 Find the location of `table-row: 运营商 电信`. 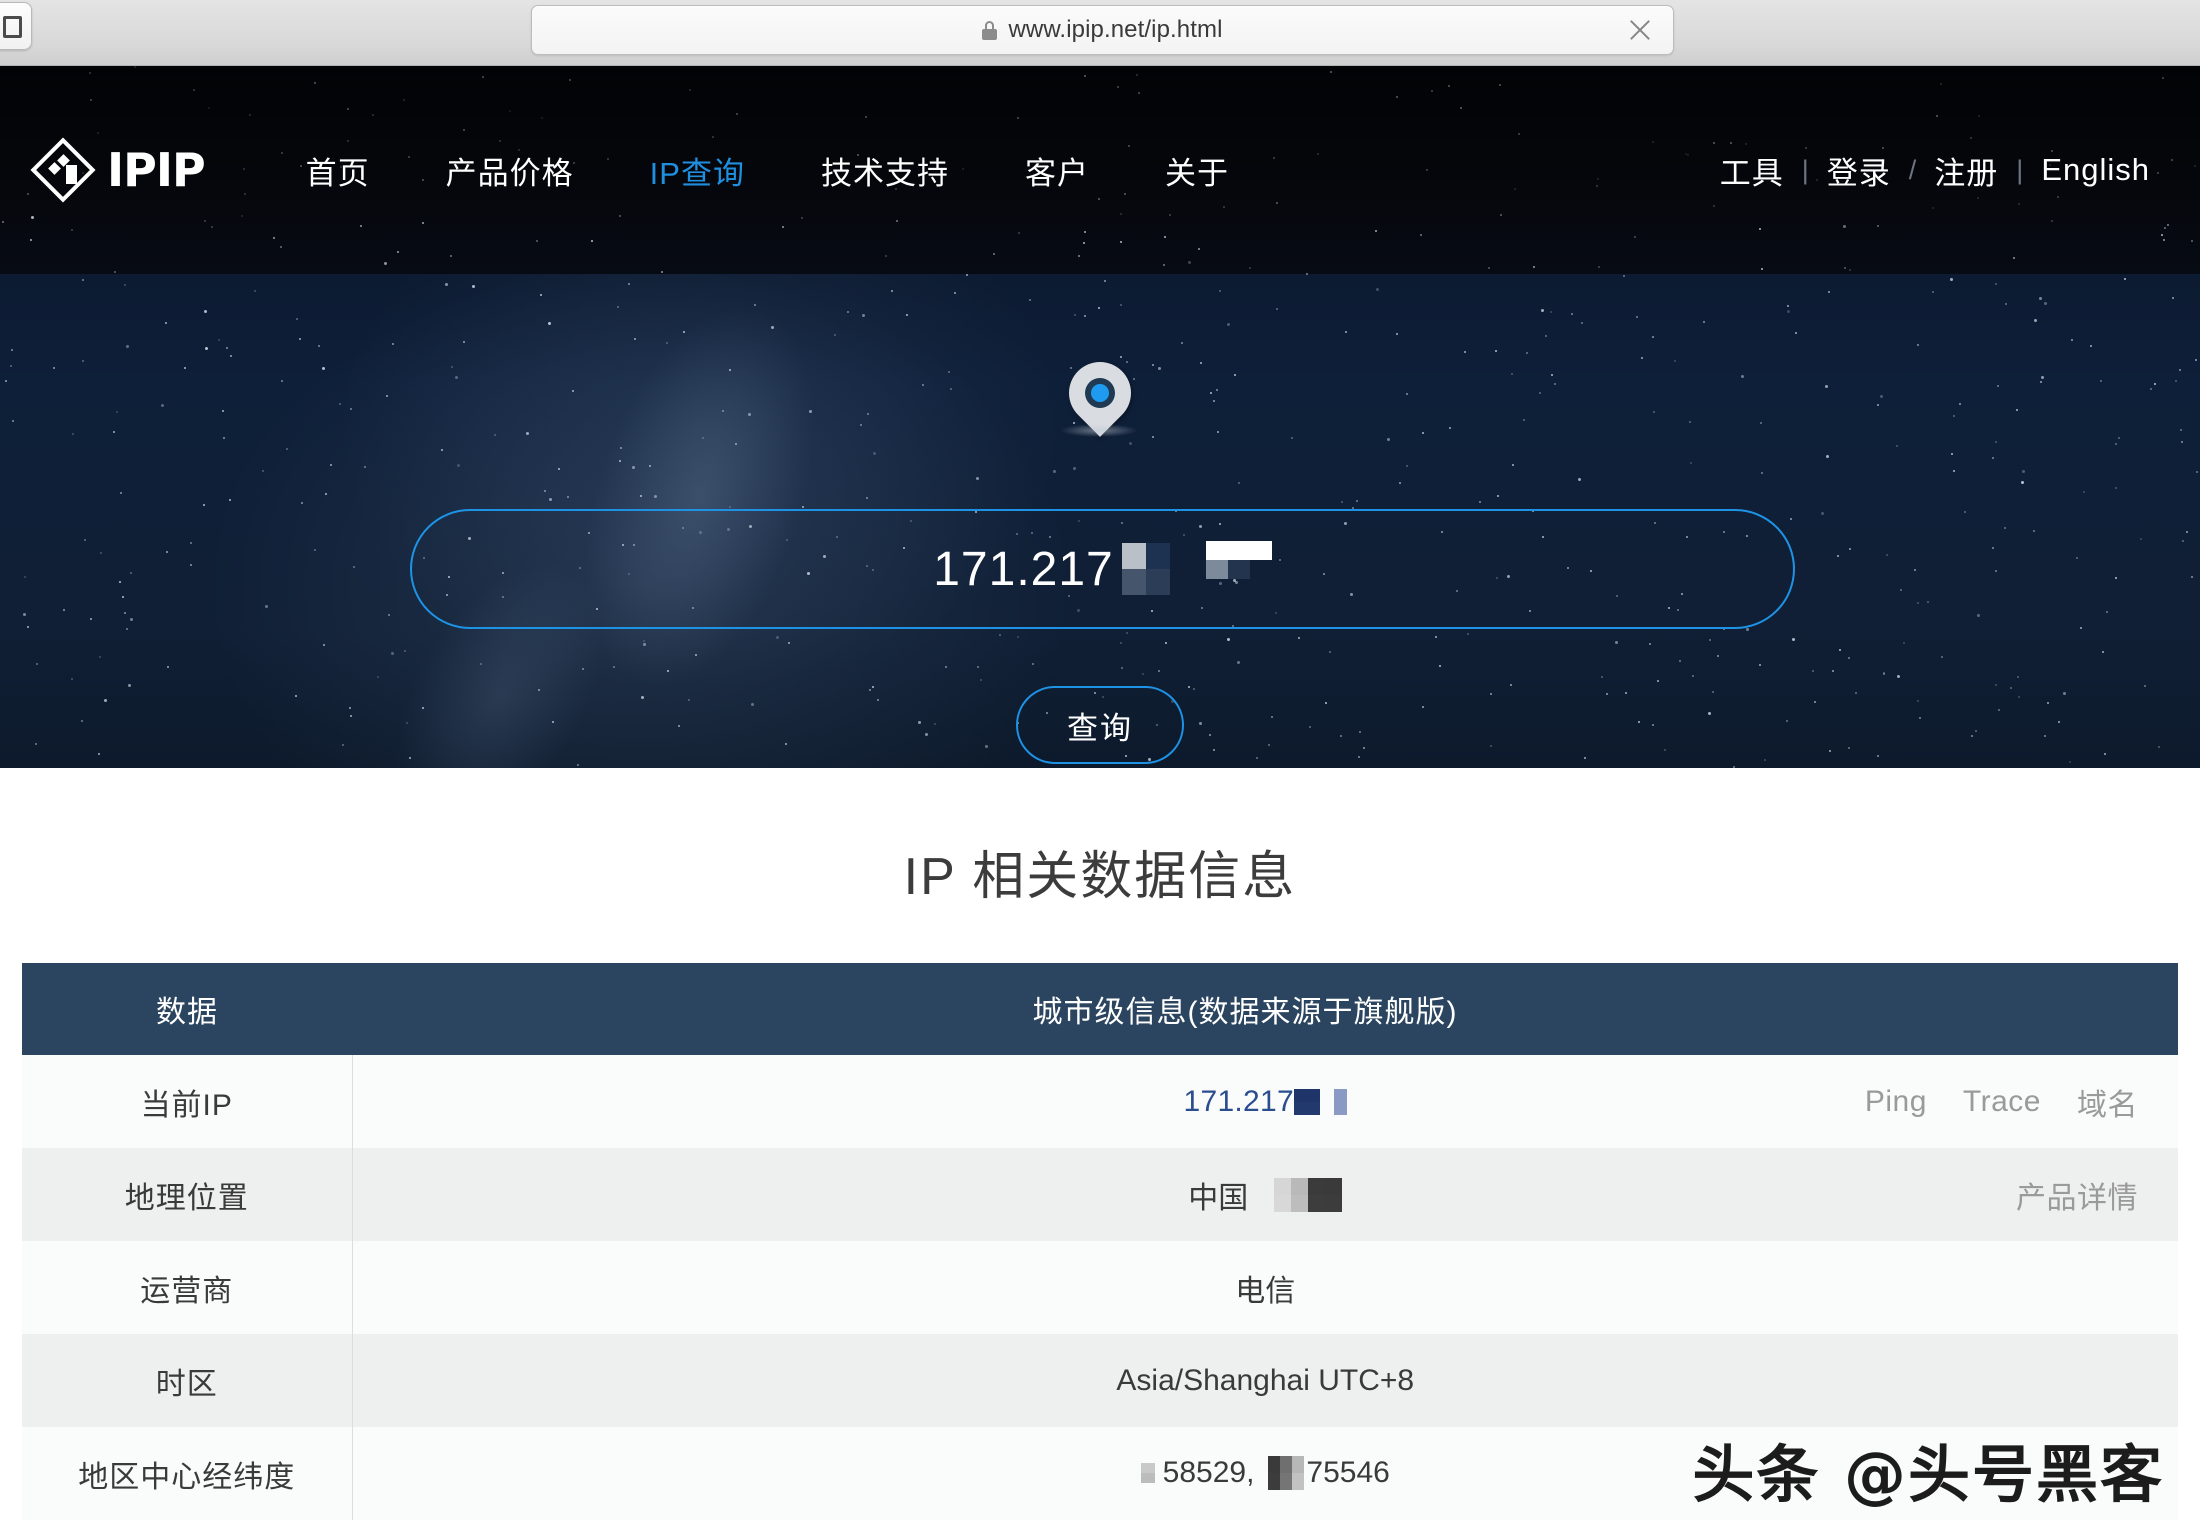

table-row: 运营商 电信 is located at coordinates (1100, 1287).